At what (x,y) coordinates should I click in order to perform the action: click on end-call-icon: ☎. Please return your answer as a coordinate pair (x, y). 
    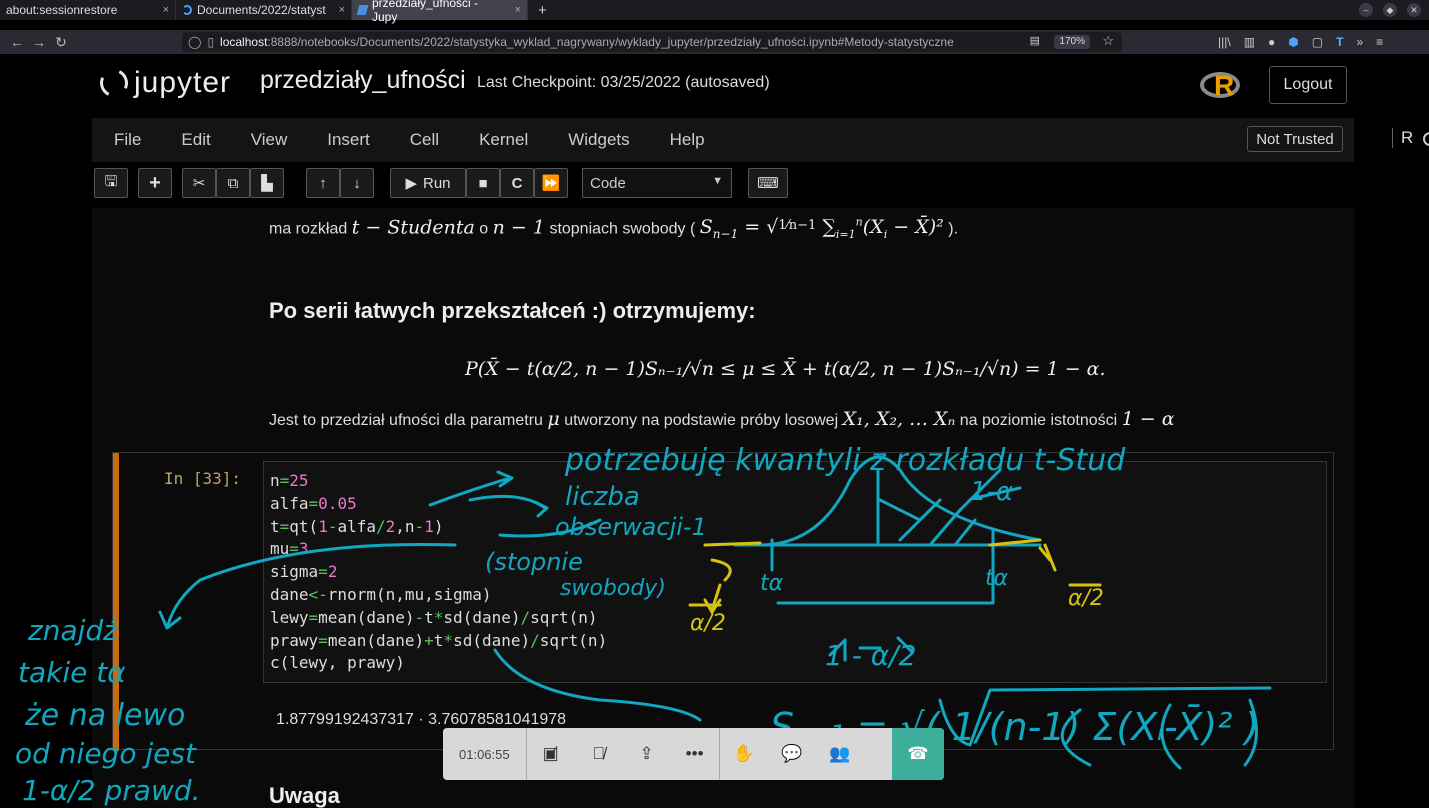
    Looking at the image, I should click on (918, 754).